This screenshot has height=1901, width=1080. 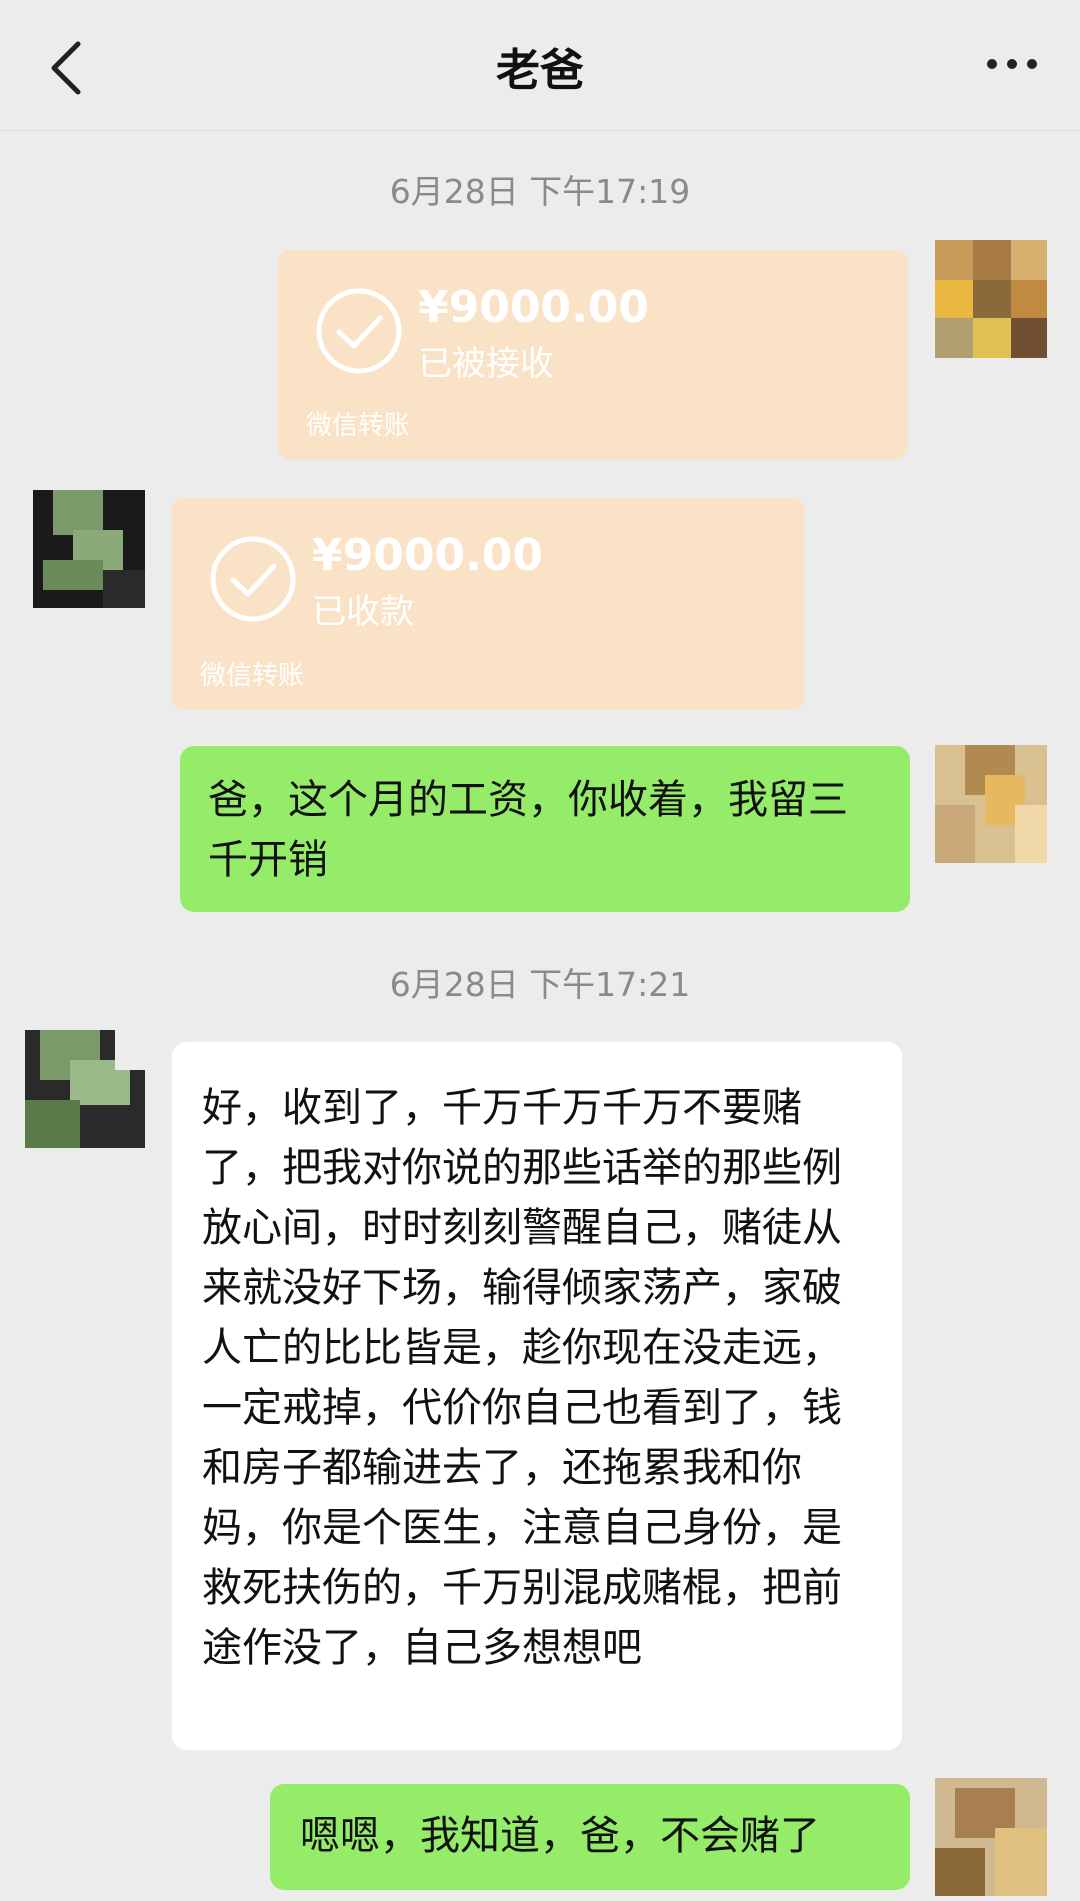 What do you see at coordinates (560, 1836) in the screenshot?
I see `message-text: 嗯嗯，我知道，爸，不会赌了` at bounding box center [560, 1836].